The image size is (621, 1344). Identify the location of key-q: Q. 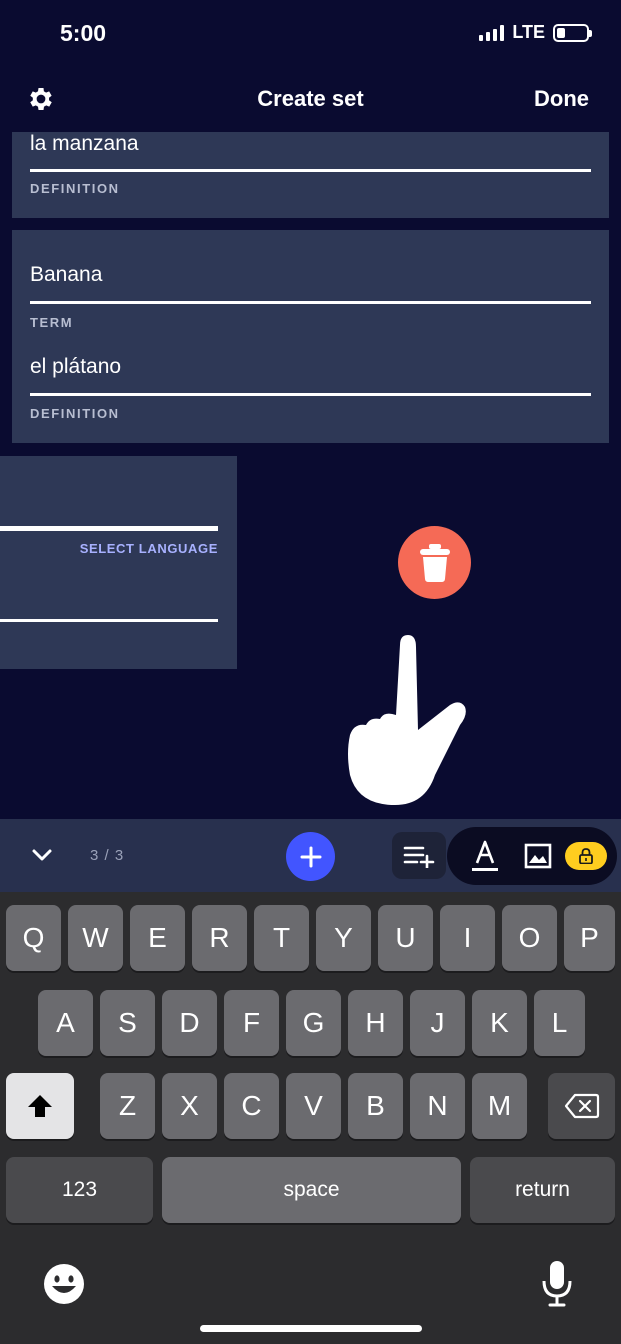
(33, 938).